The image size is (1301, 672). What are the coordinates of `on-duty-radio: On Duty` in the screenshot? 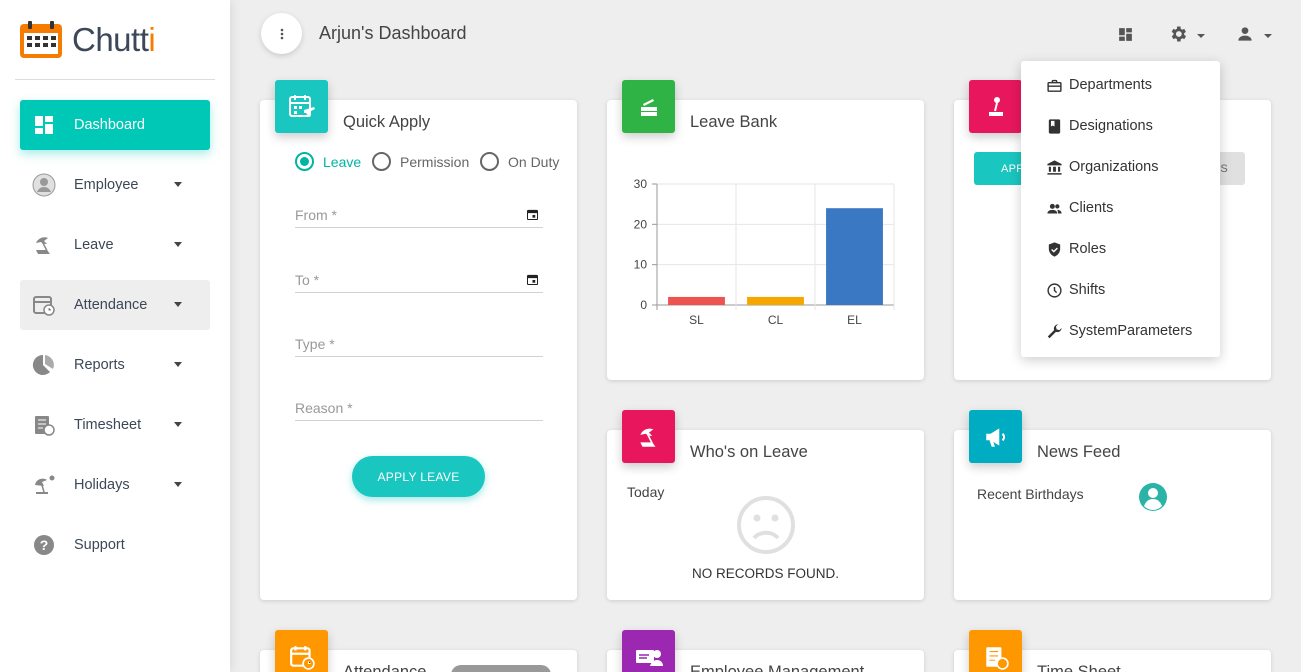 It's located at (519, 161).